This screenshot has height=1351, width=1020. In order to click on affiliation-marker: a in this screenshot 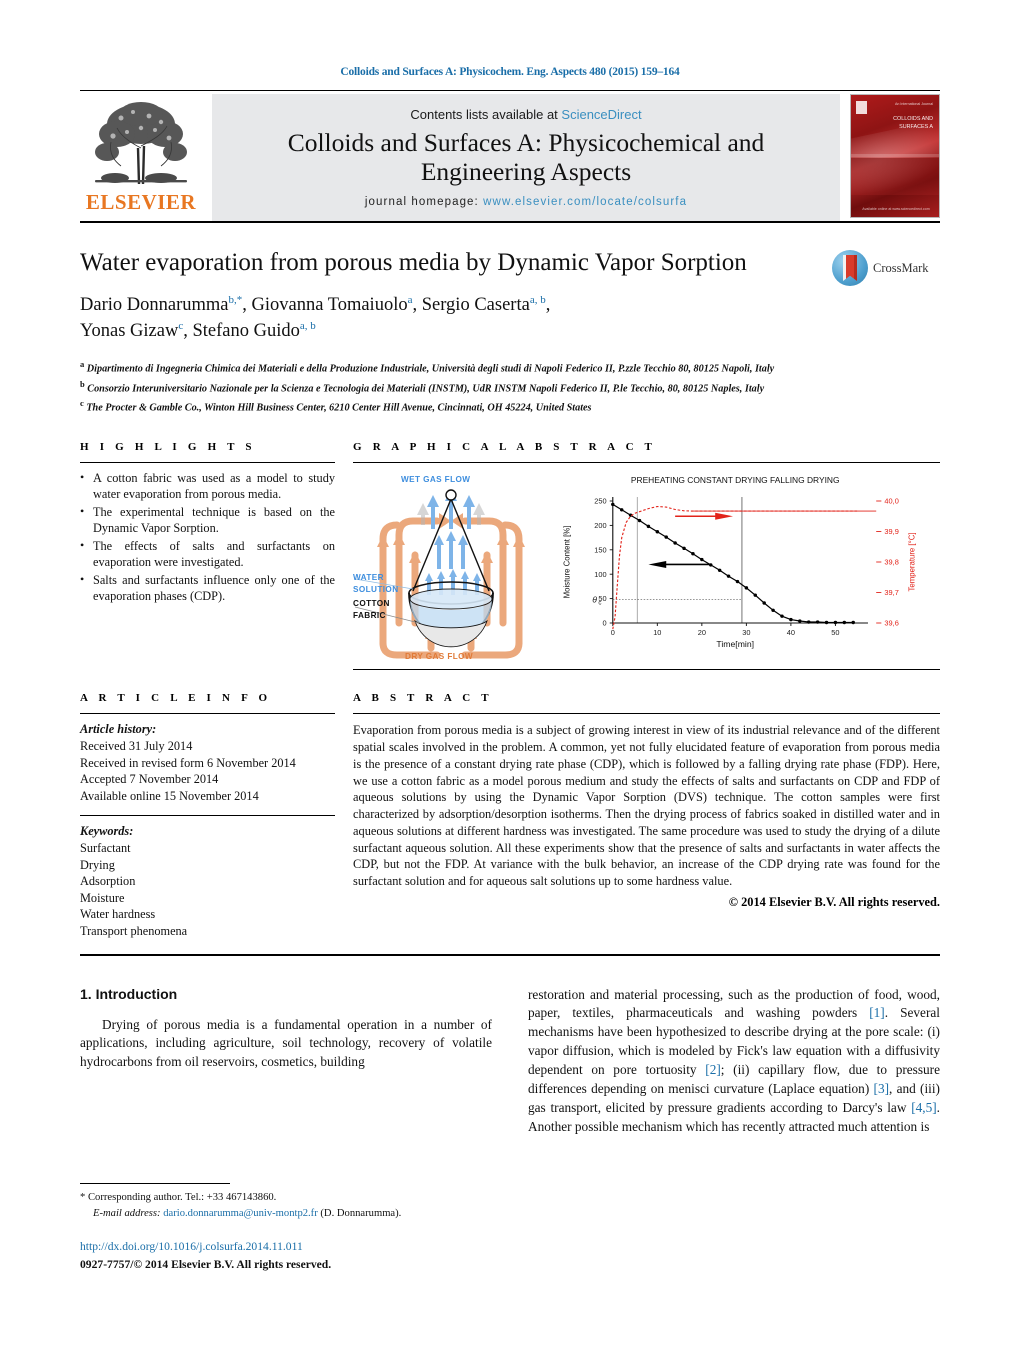, I will do `click(82, 364)`.